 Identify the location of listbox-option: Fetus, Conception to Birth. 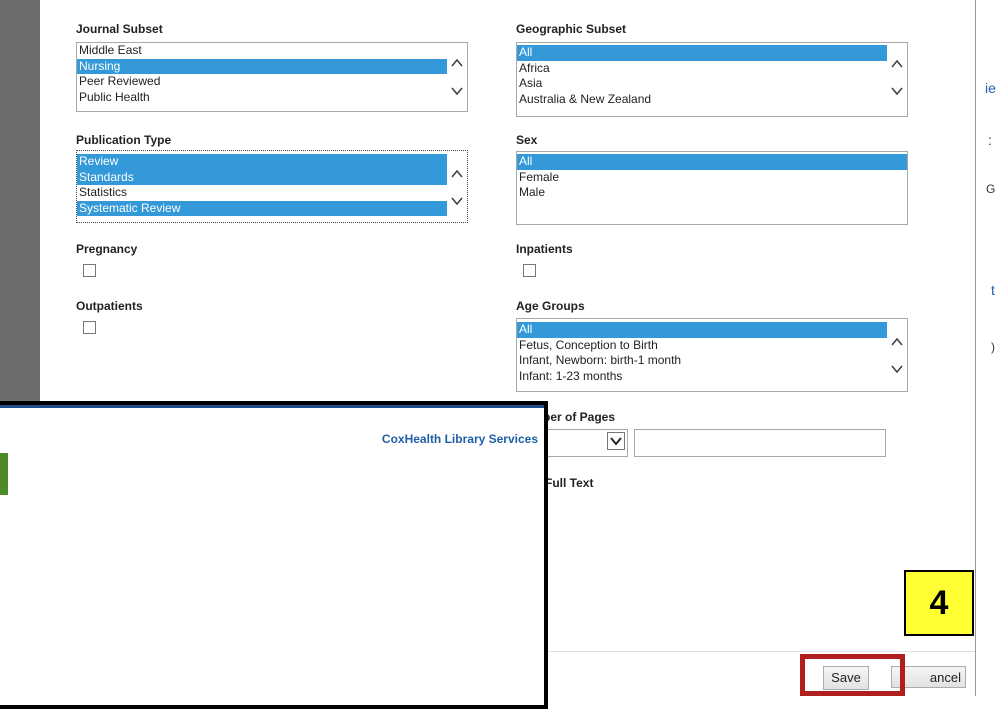
(703, 346).